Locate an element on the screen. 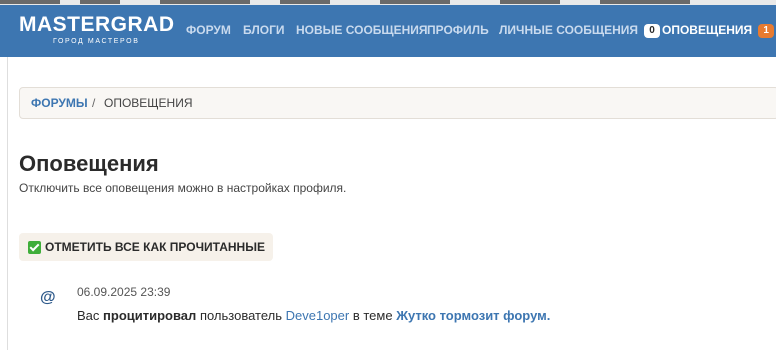 This screenshot has height=350, width=776. messages-count-badge: 0 is located at coordinates (652, 31).